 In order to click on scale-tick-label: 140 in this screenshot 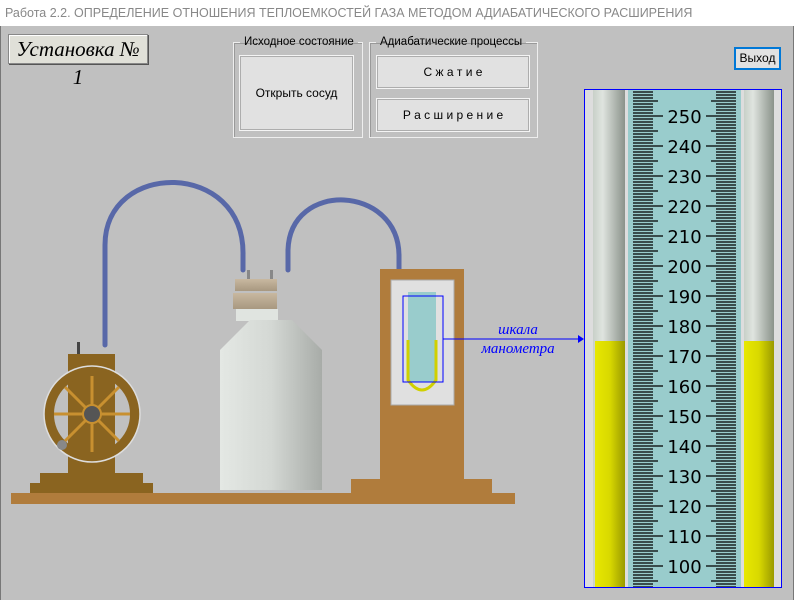, I will do `click(684, 447)`.